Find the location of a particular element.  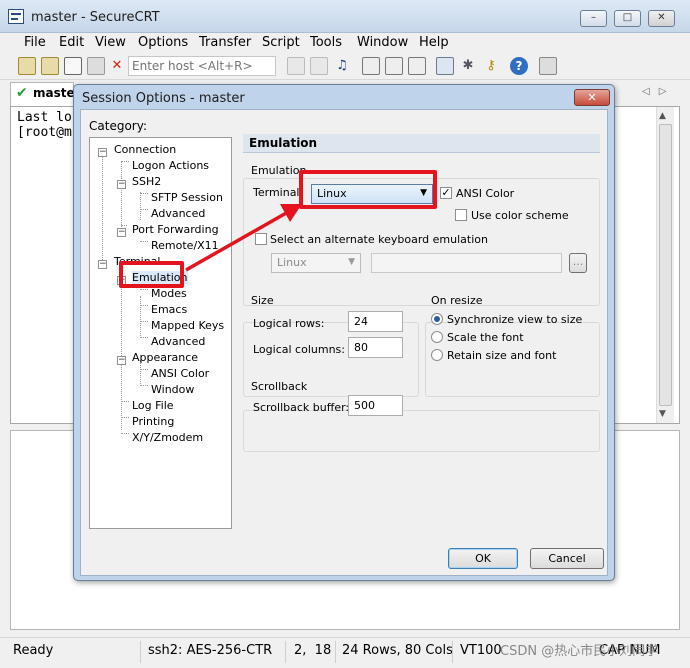

menu-script: Script is located at coordinates (281, 42).